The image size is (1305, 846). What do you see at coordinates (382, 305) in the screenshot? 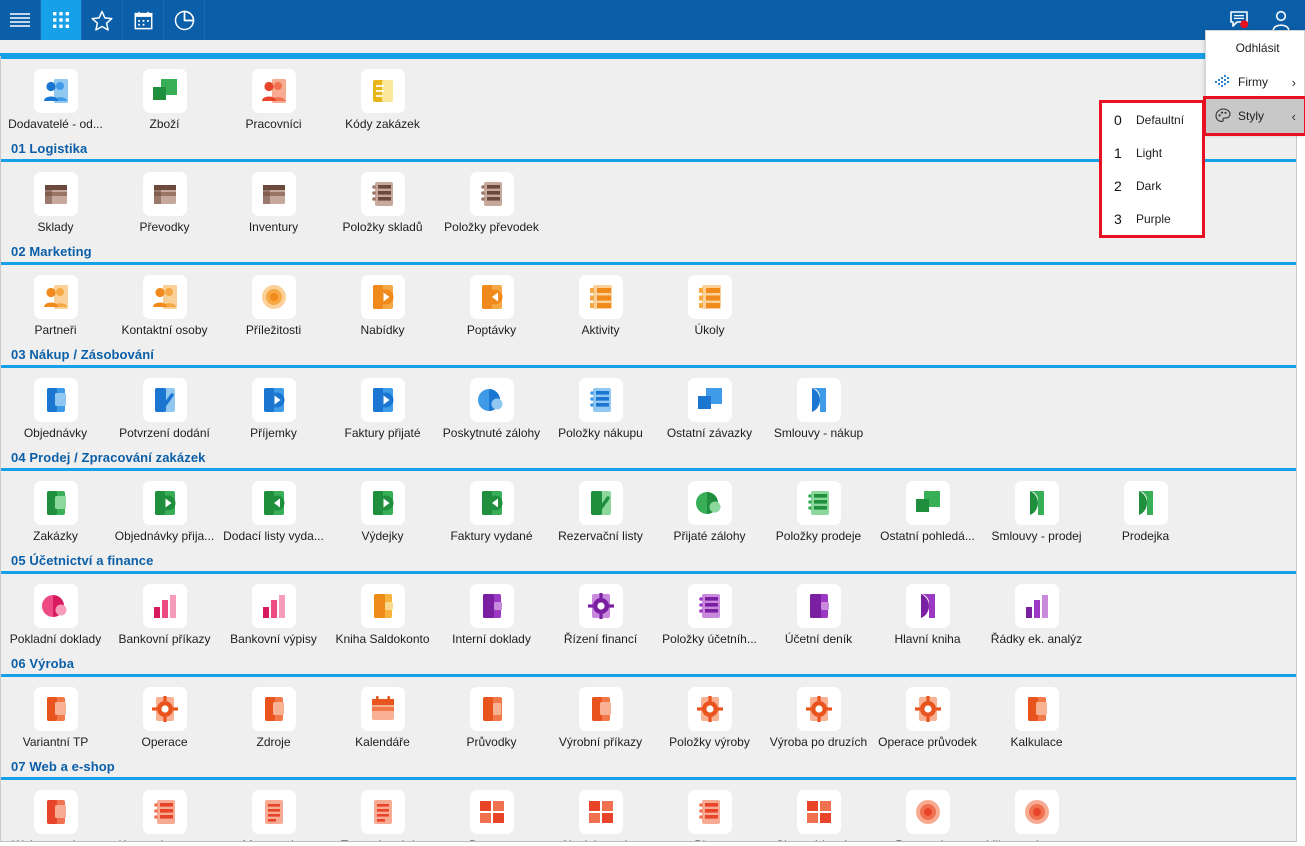
I see `app-tile: Nabídky` at bounding box center [382, 305].